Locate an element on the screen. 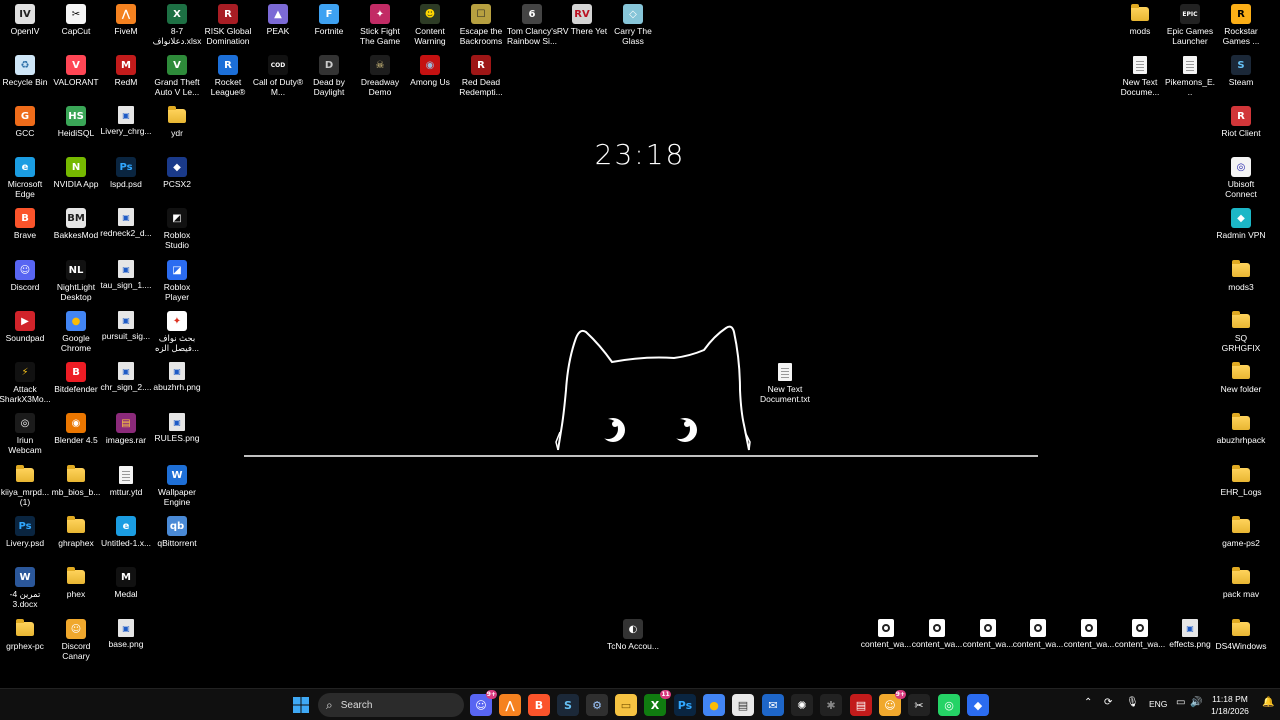 This screenshot has height=720, width=1280. desktop-icon-soundpad: ▶ Soundpad is located at coordinates (25, 327).